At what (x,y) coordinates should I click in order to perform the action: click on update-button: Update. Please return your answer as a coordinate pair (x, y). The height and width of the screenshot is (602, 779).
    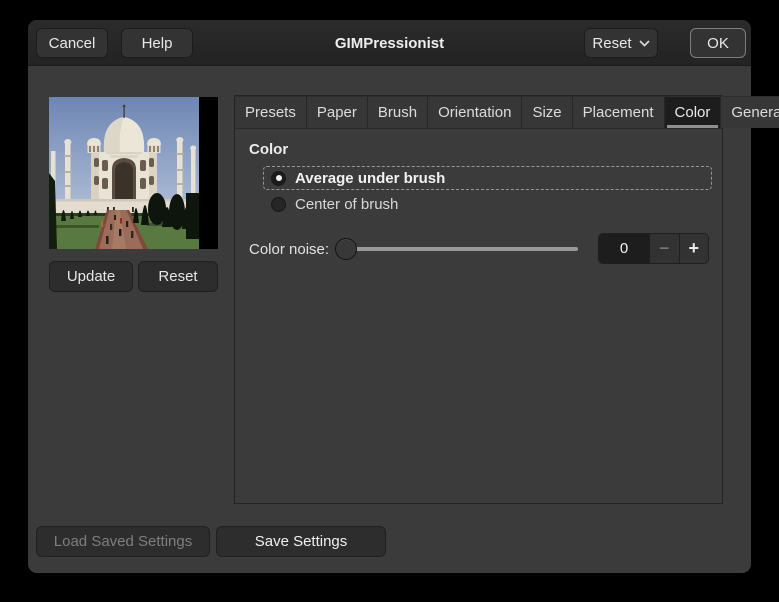
    Looking at the image, I should click on (91, 276).